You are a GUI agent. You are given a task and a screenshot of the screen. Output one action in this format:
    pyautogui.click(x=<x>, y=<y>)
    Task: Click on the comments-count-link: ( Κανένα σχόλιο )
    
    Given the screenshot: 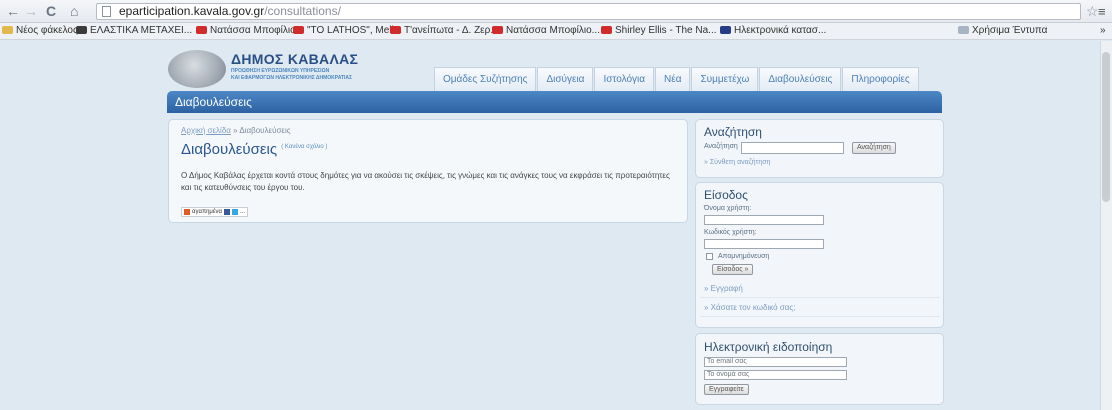 What is the action you would take?
    pyautogui.click(x=304, y=147)
    